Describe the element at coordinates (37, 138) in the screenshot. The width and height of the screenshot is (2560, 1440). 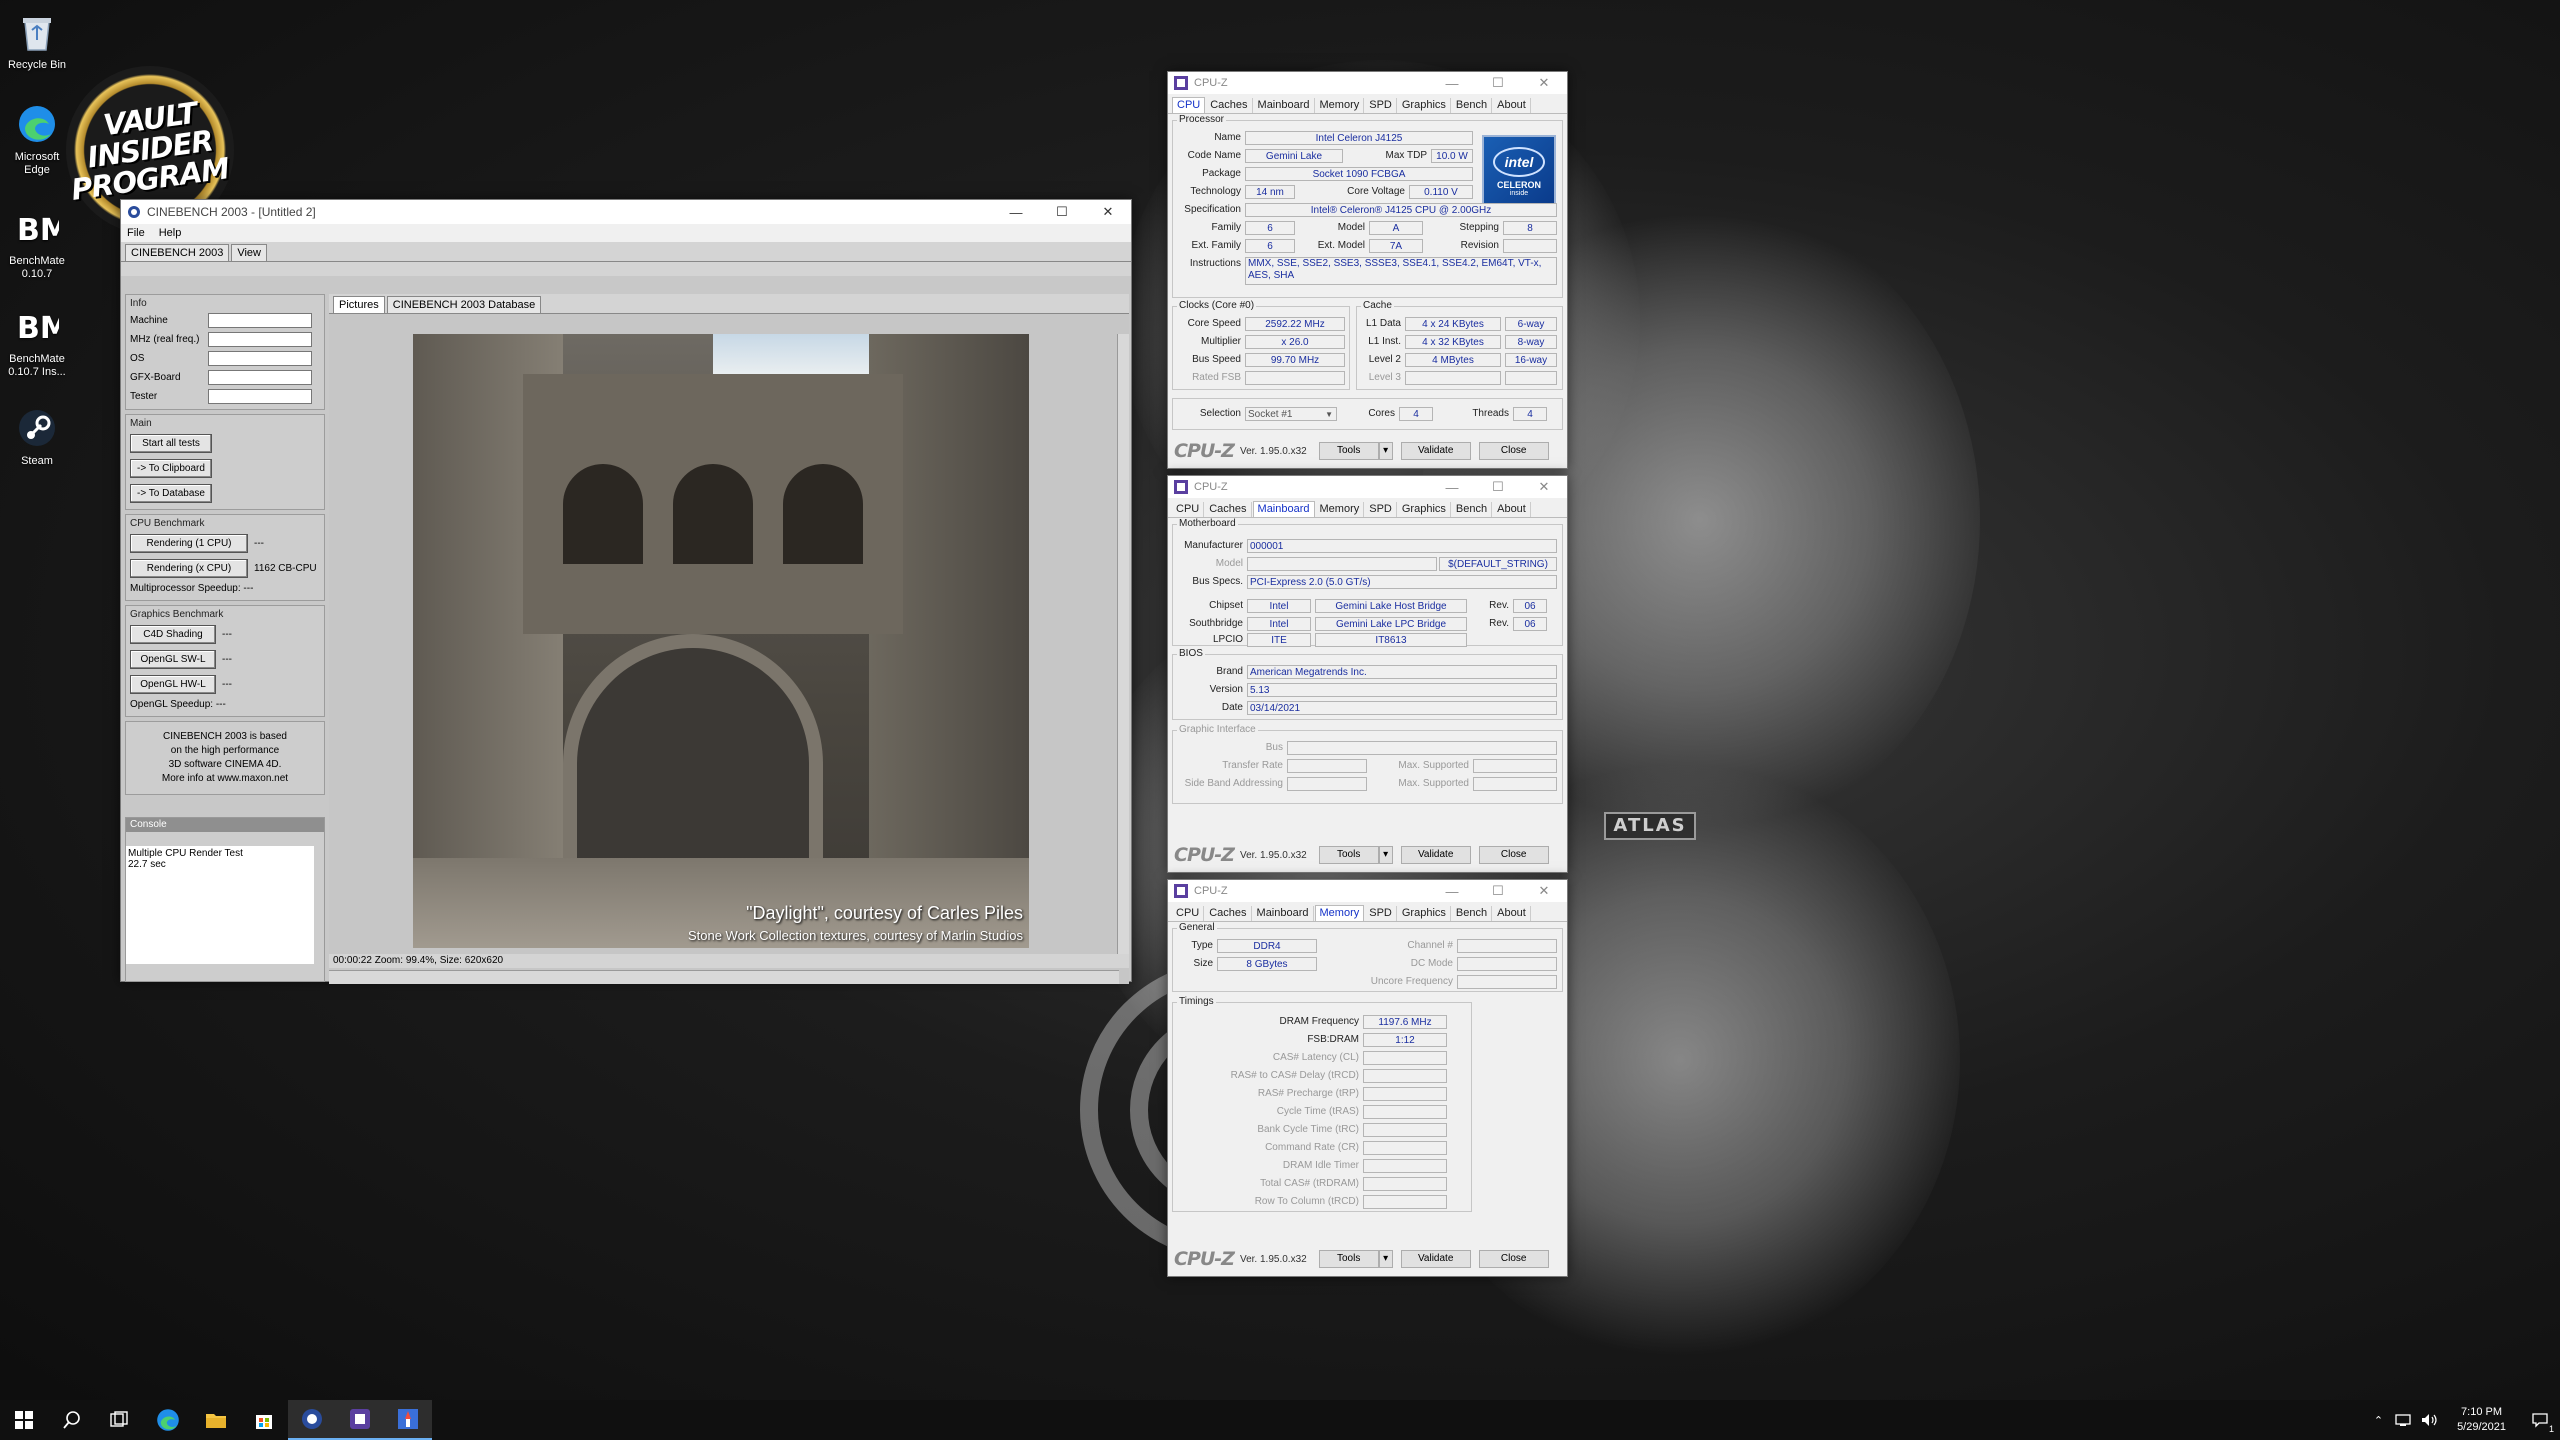
I see `desktop-icon-edge: Microsoft Edge` at that location.